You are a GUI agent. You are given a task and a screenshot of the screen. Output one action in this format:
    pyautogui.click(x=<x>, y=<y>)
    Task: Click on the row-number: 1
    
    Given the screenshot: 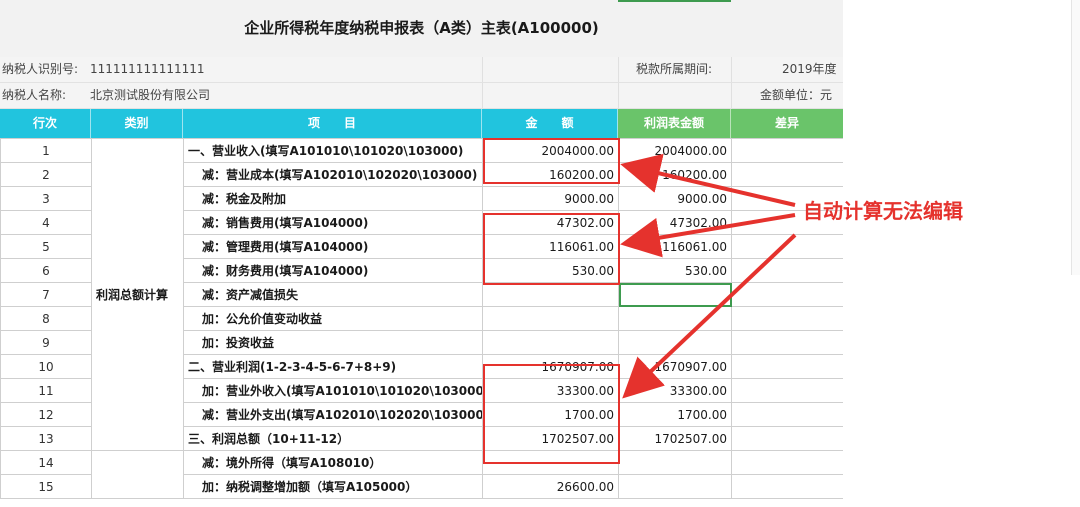 What is the action you would take?
    pyautogui.click(x=46, y=150)
    